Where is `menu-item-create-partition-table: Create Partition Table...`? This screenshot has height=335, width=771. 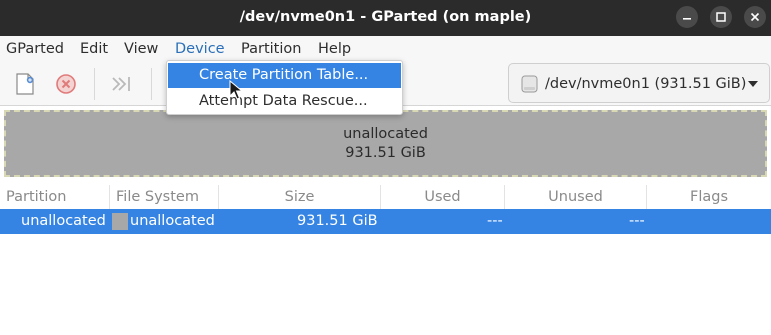
menu-item-create-partition-table: Create Partition Table... is located at coordinates (284, 75).